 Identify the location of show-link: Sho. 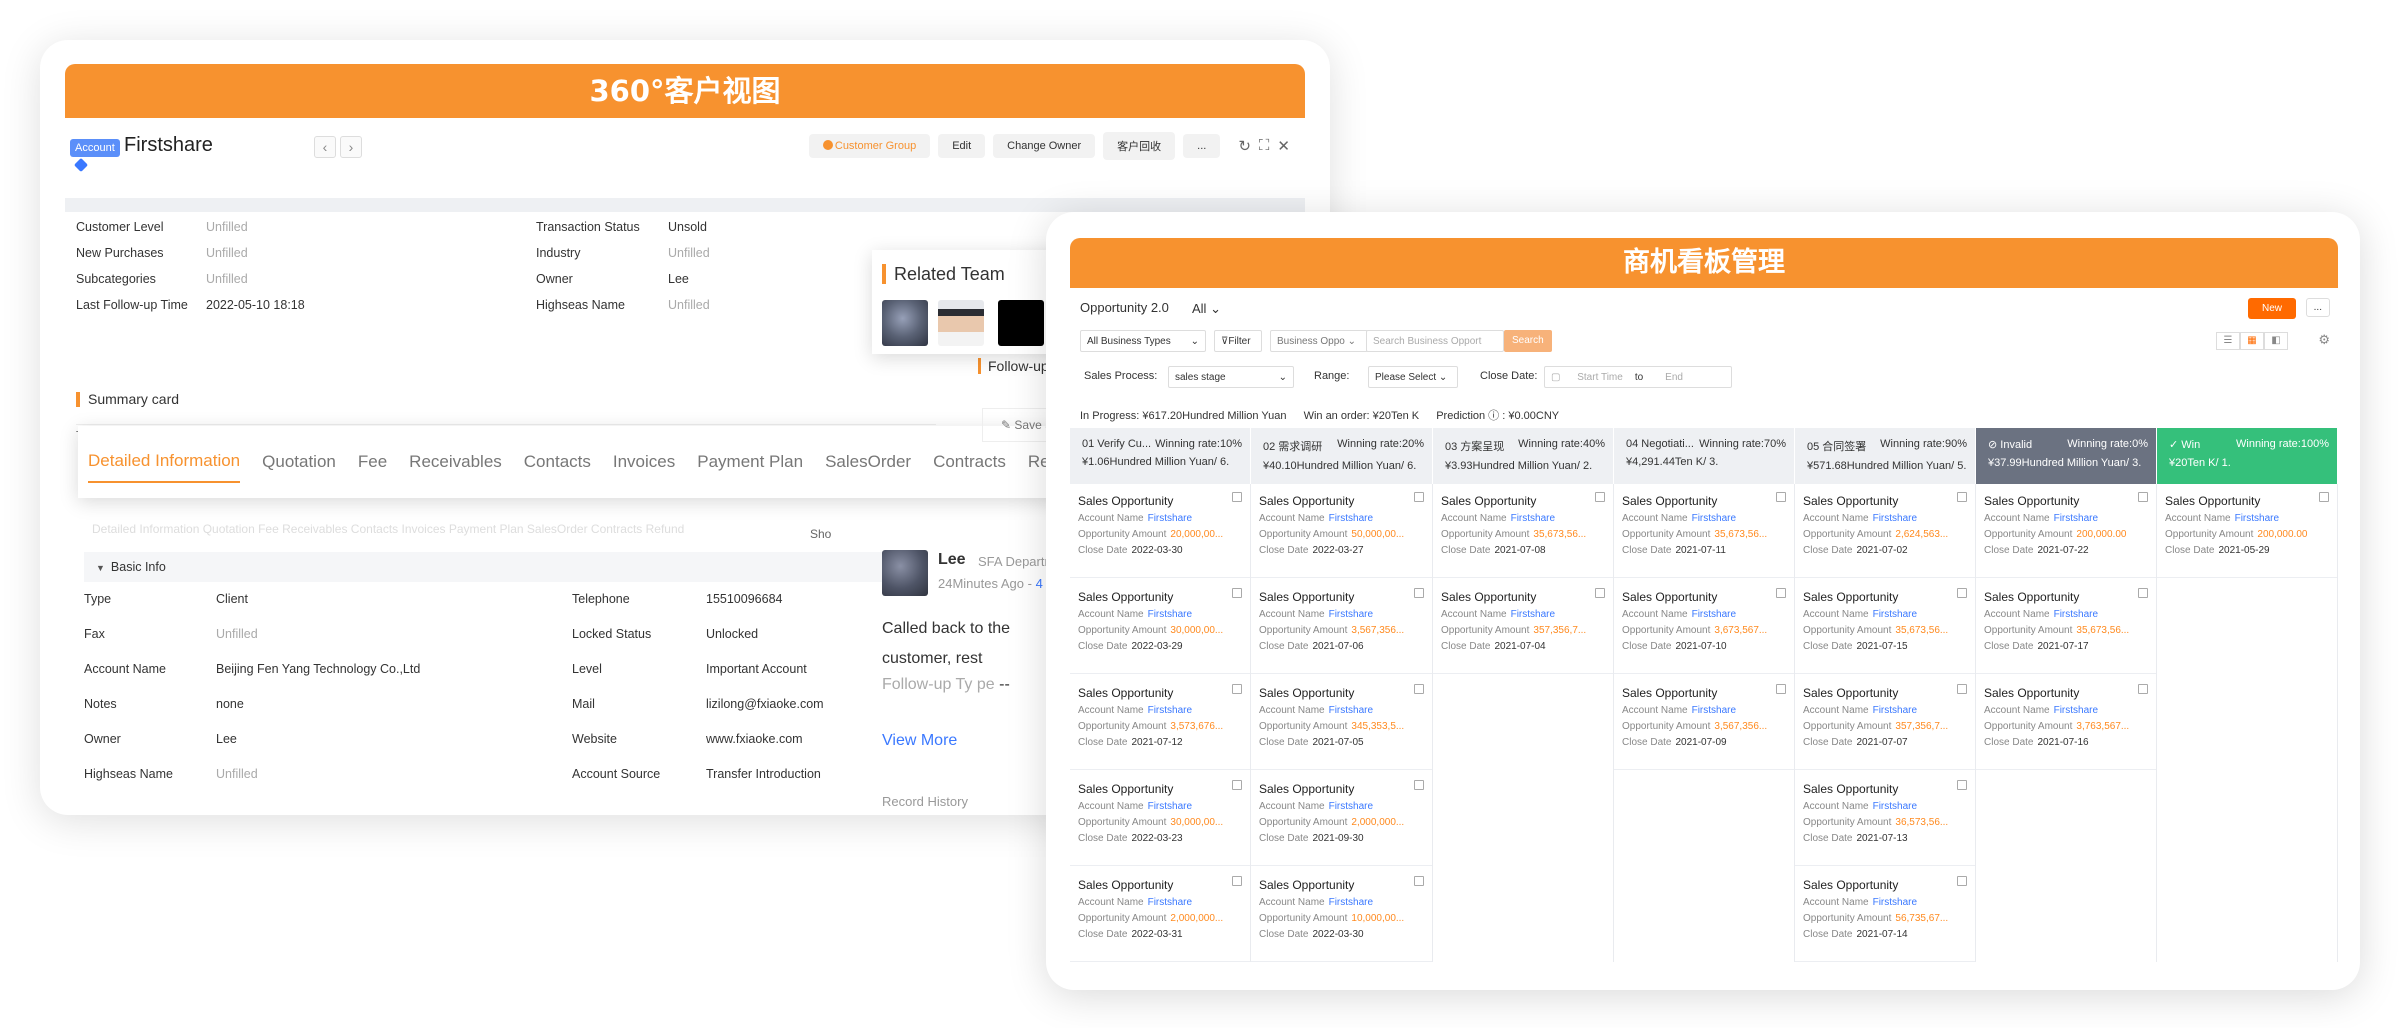
(820, 534).